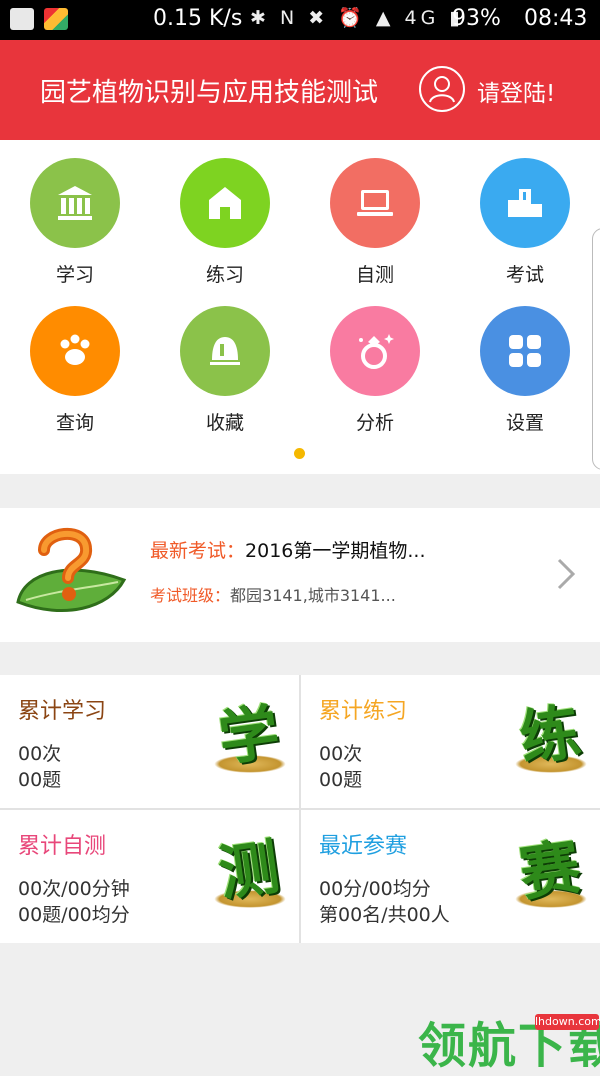  I want to click on menu-label: 分析, so click(374, 423).